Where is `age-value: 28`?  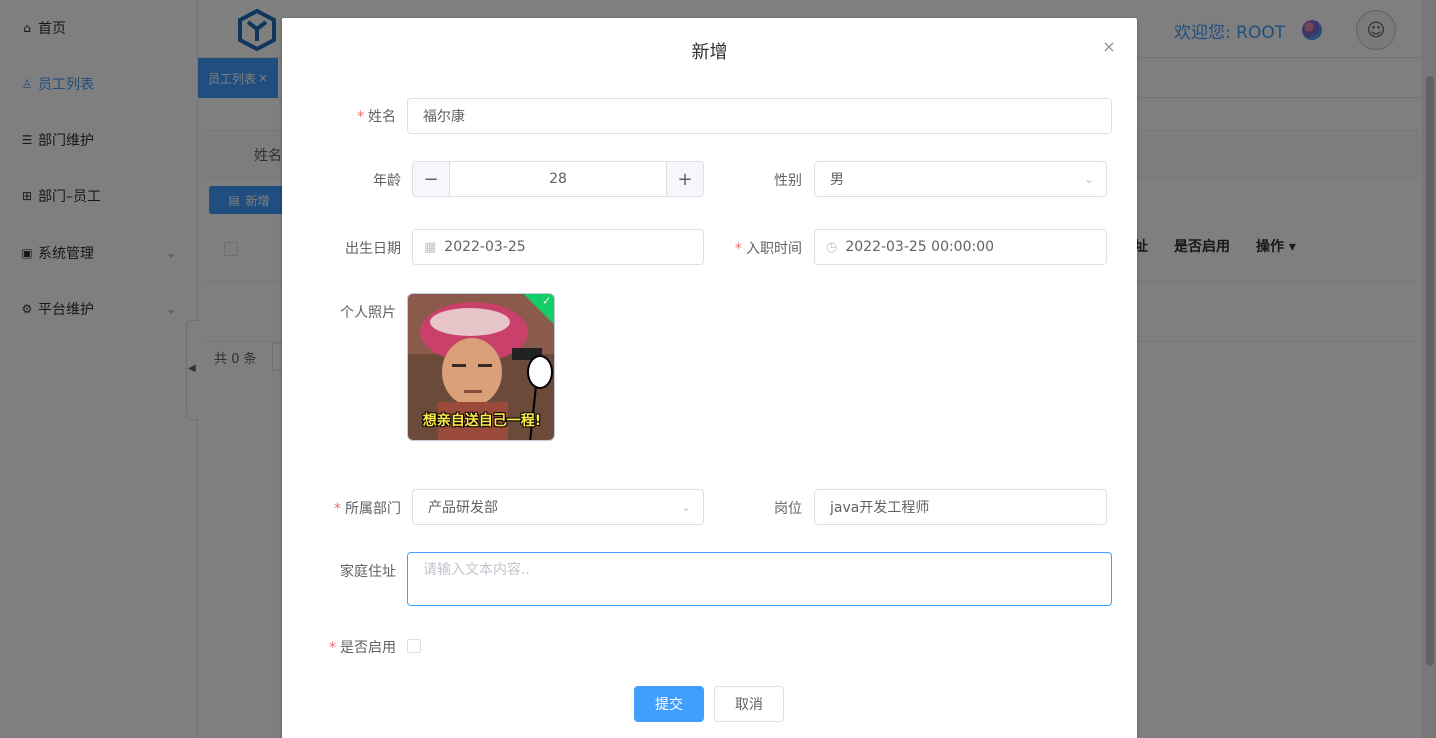
age-value: 28 is located at coordinates (558, 179).